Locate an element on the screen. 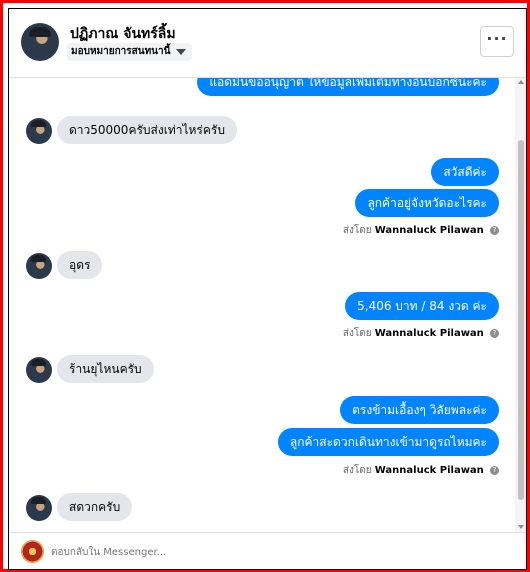 The image size is (530, 572). message-bubble-outgoing: ลูกค้าอยู่จังหวัดอะไรคะ is located at coordinates (427, 203).